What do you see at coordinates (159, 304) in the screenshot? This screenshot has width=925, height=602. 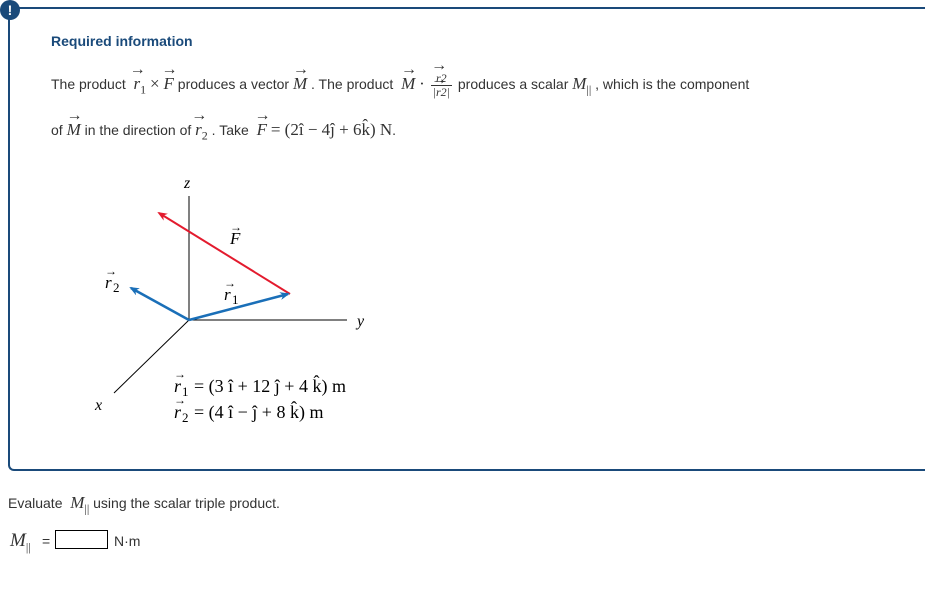 I see `r2-vector-arrow` at bounding box center [159, 304].